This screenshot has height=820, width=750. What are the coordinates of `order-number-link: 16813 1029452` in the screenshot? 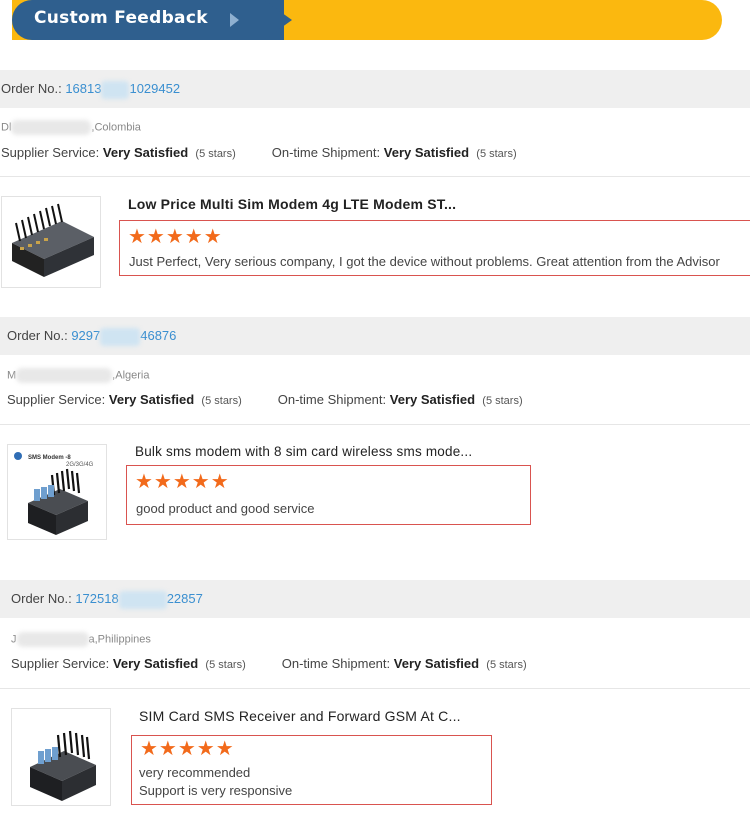 It's located at (122, 89).